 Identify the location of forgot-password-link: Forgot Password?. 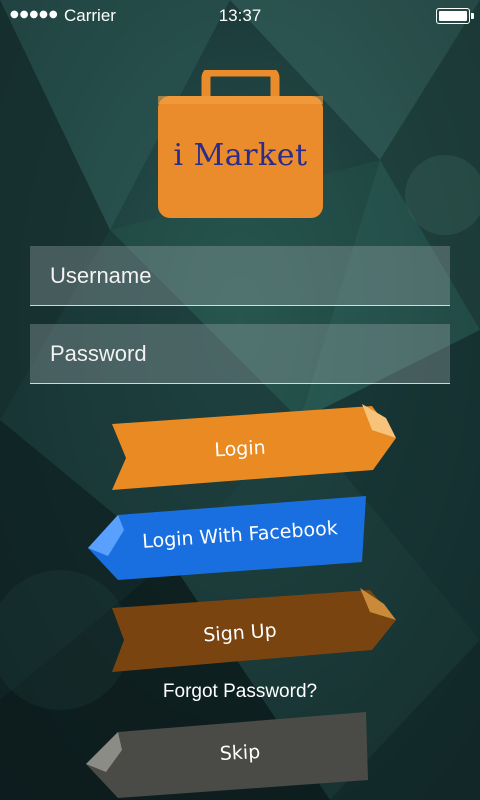
(240, 692).